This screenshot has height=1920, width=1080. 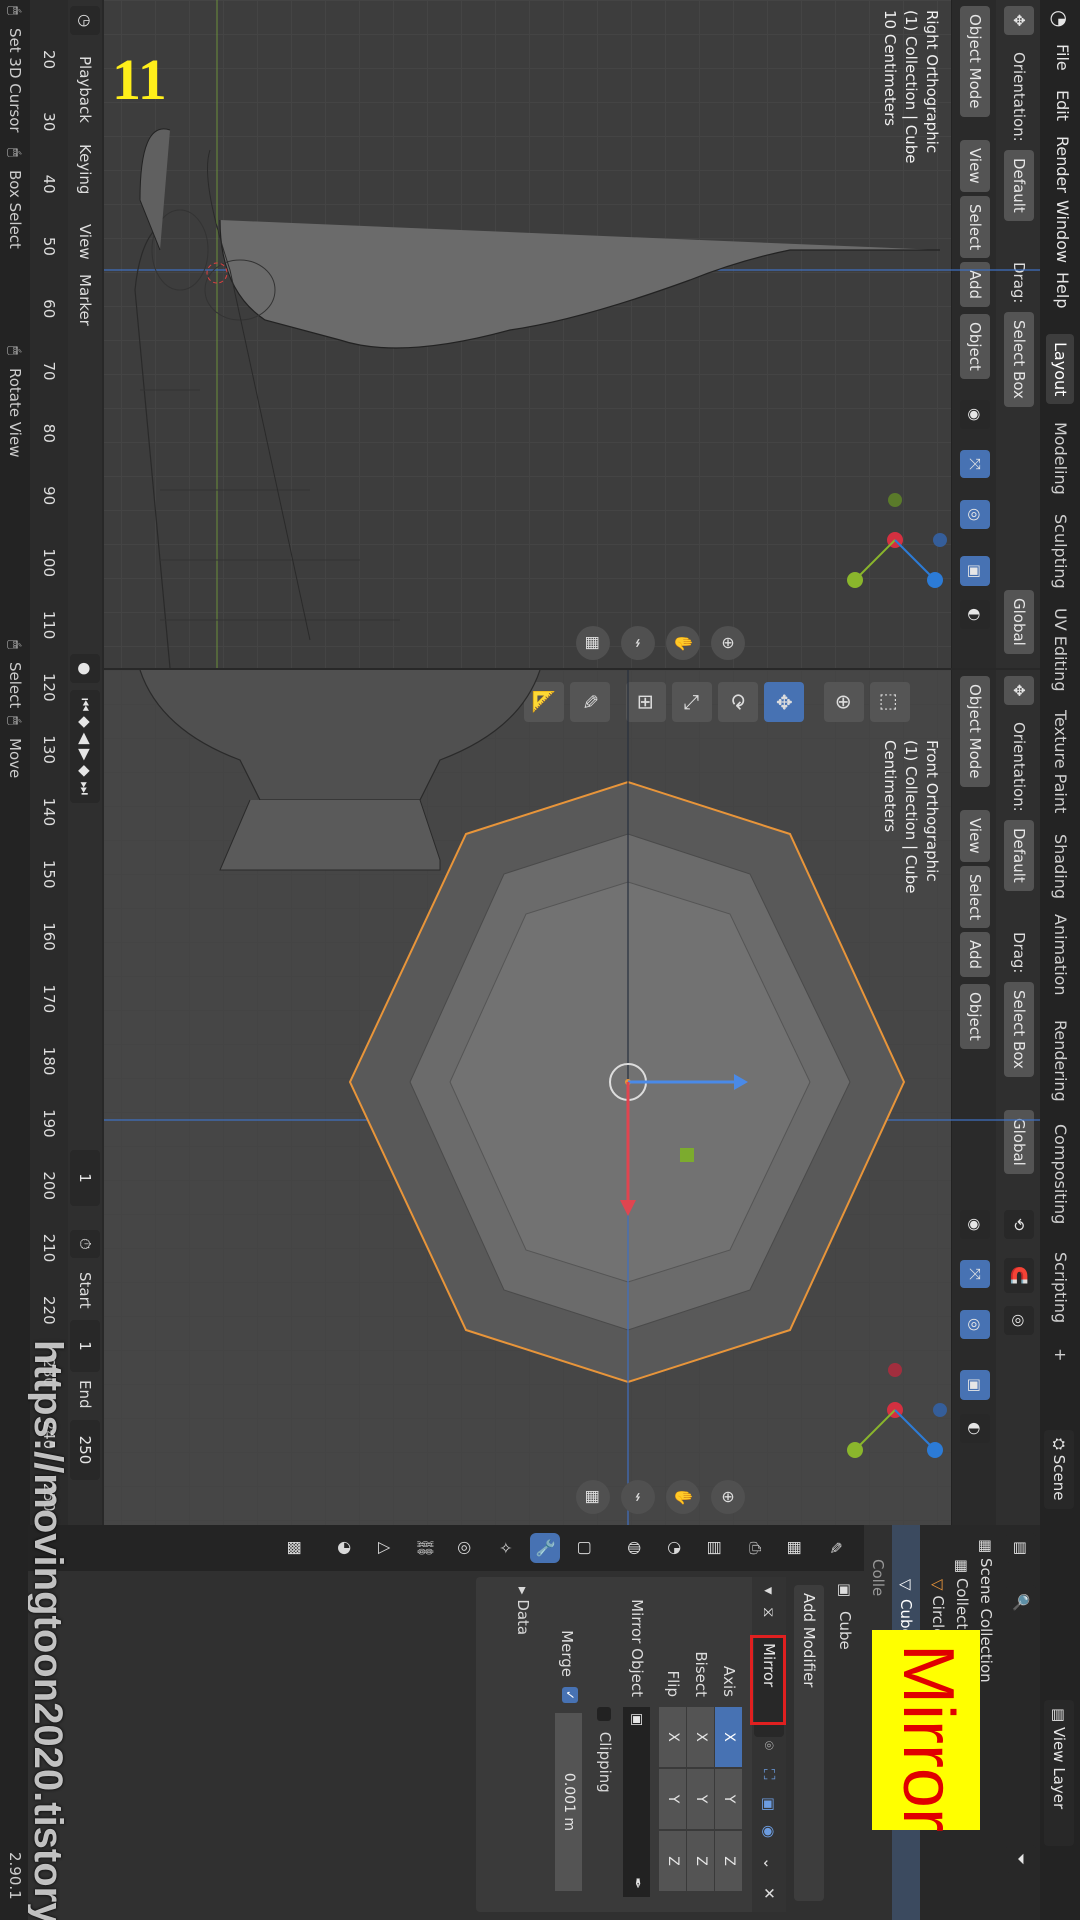 I want to click on flip-y-toggle: Y, so click(x=672, y=1799).